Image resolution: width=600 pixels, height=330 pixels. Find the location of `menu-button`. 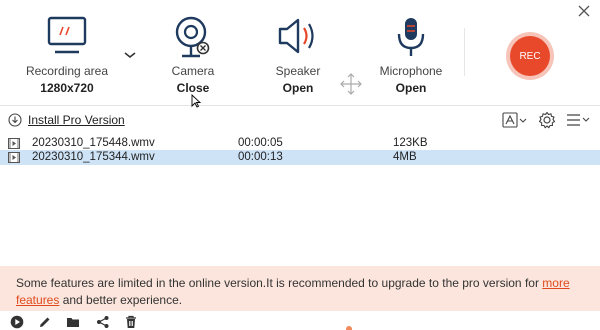

menu-button is located at coordinates (579, 120).